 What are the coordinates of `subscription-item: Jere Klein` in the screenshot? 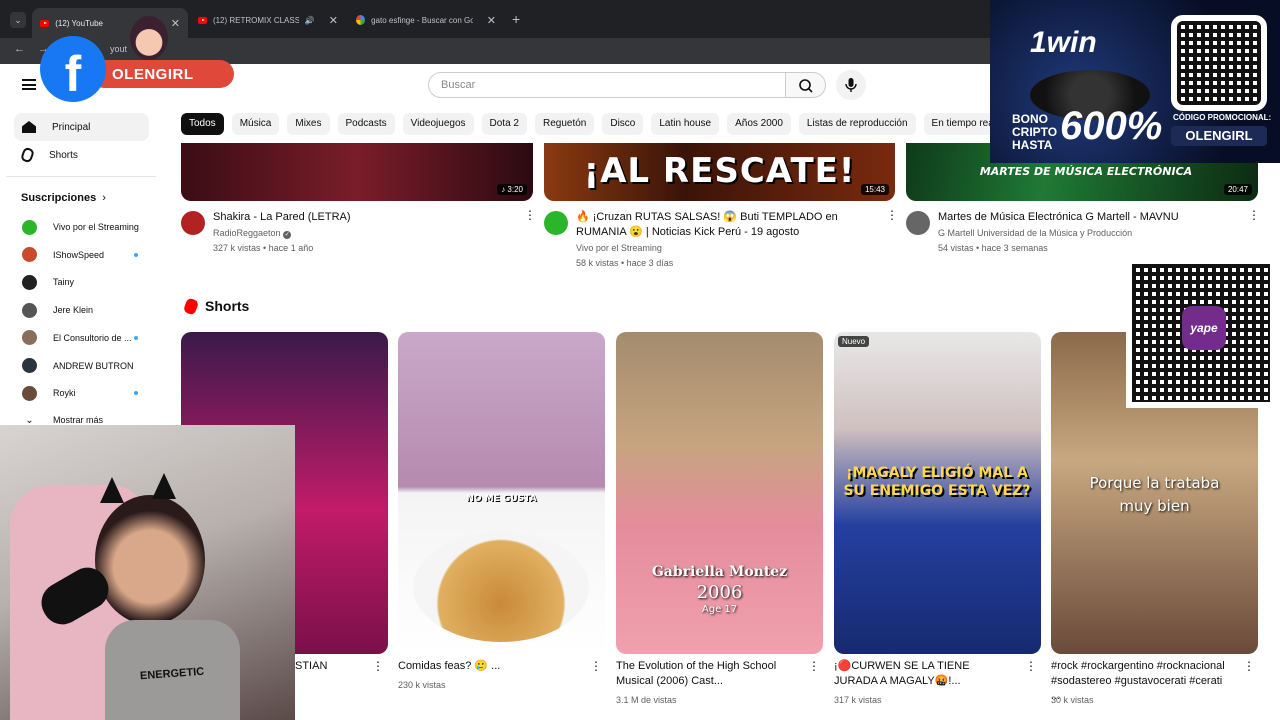 It's located at (87, 310).